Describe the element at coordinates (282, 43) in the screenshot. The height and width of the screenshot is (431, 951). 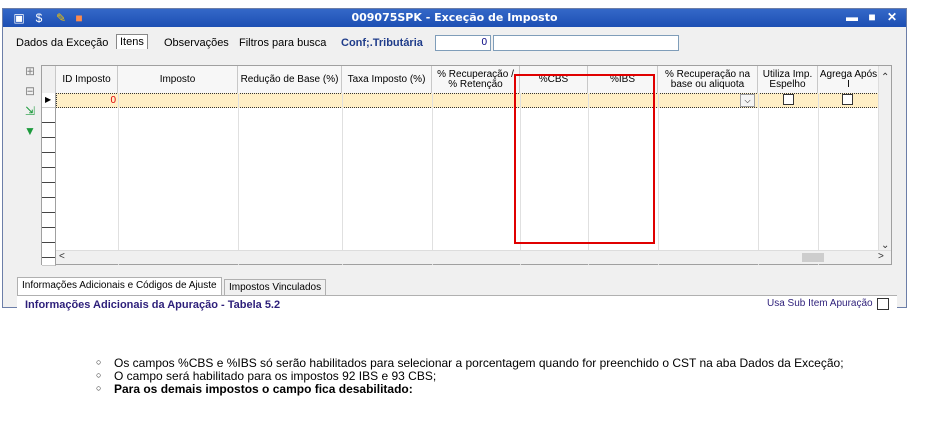
I see `tab-filtros: Filtros para busca` at that location.